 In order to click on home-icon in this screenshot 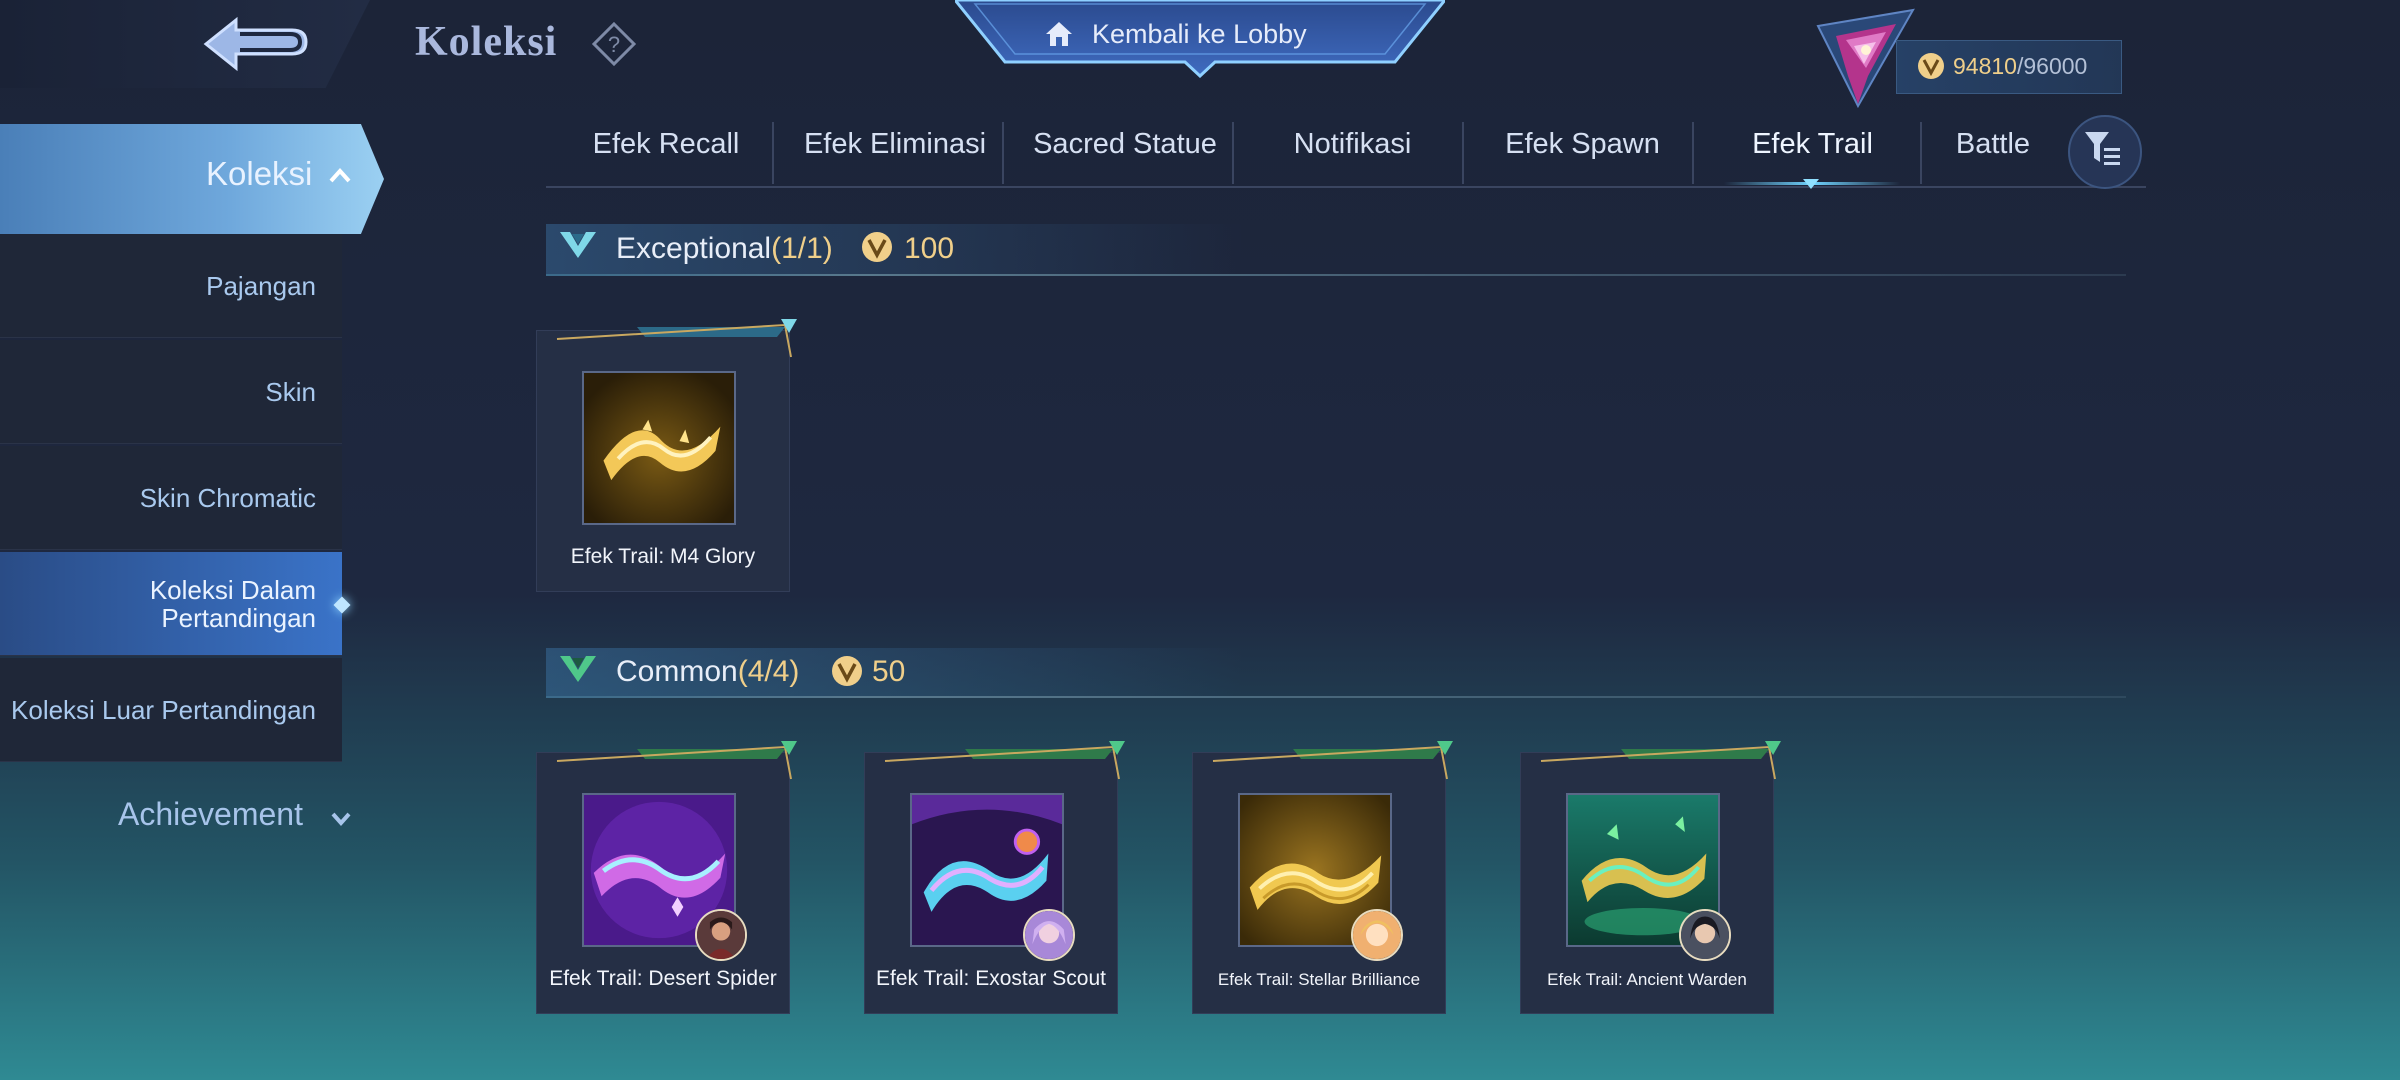, I will do `click(1059, 34)`.